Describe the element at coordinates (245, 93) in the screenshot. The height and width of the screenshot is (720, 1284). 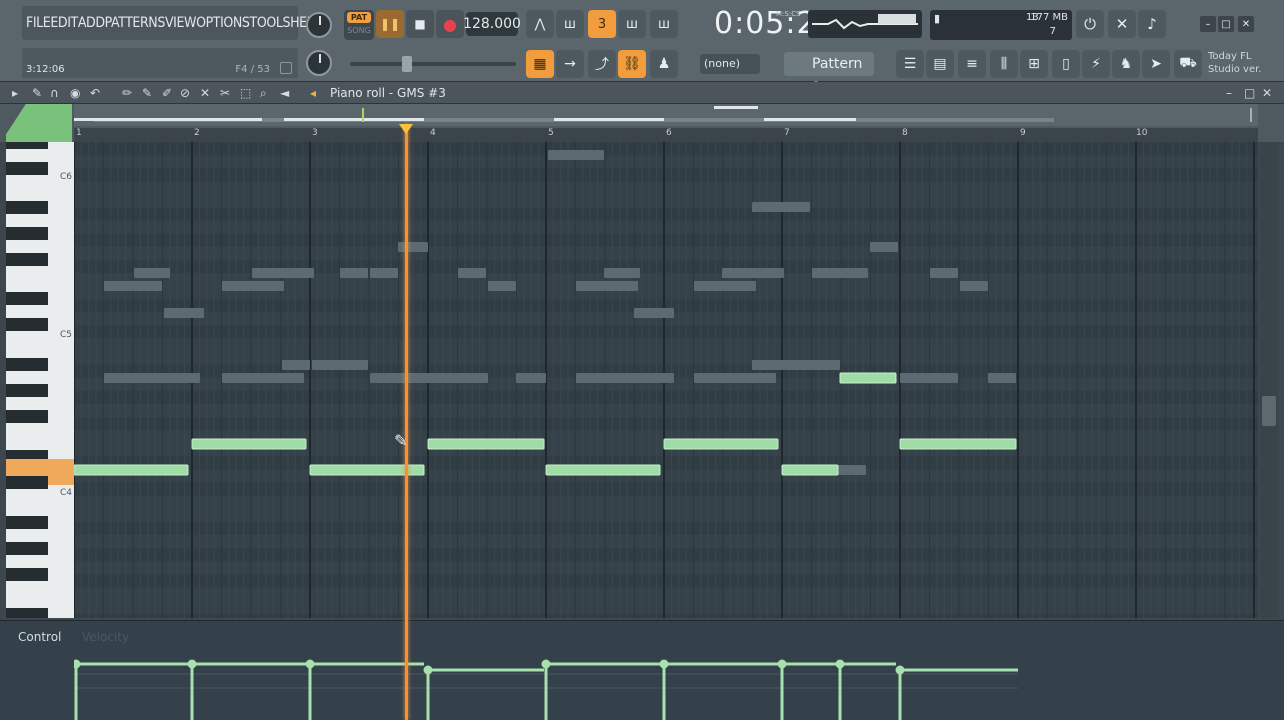
I see `select-icon: ⬚` at that location.